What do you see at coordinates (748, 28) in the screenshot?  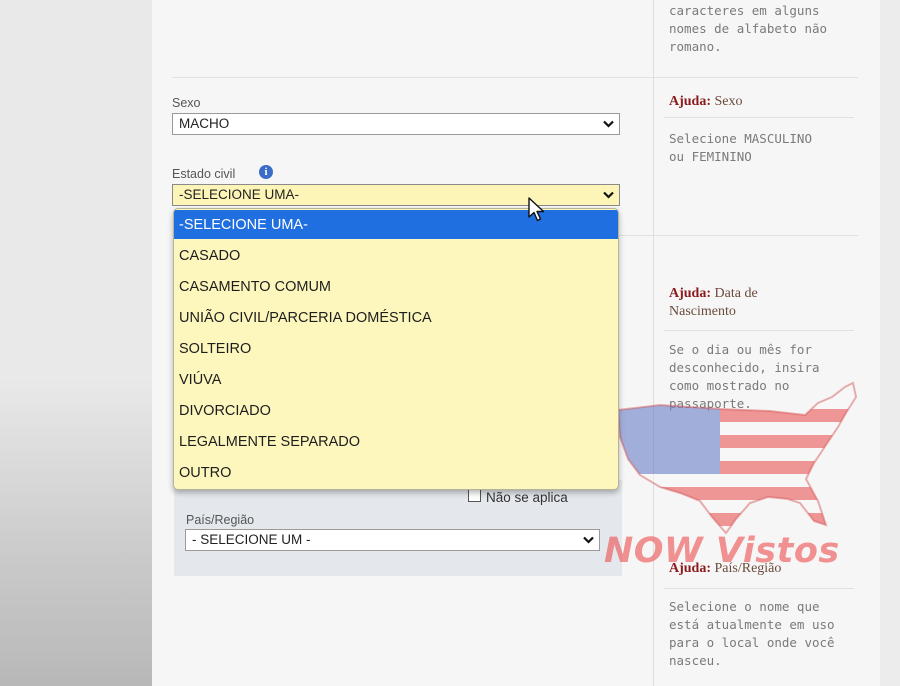 I see `top-help-line: nomes de alfabeto não` at bounding box center [748, 28].